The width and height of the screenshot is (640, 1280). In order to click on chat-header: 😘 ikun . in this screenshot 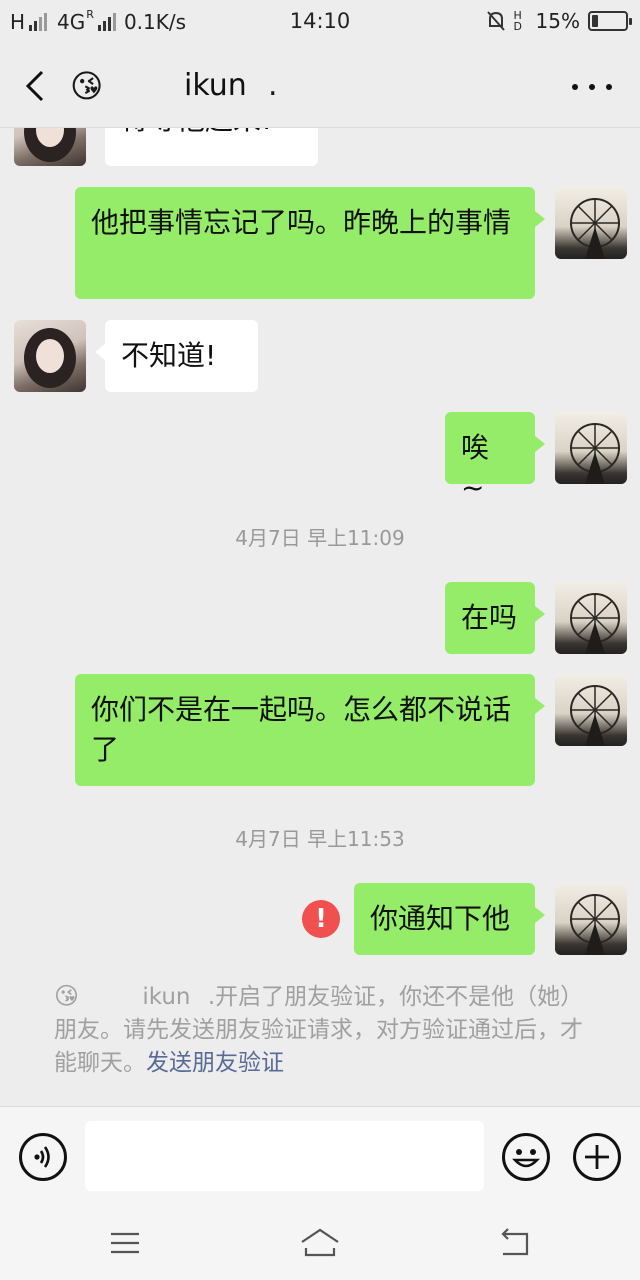, I will do `click(320, 86)`.